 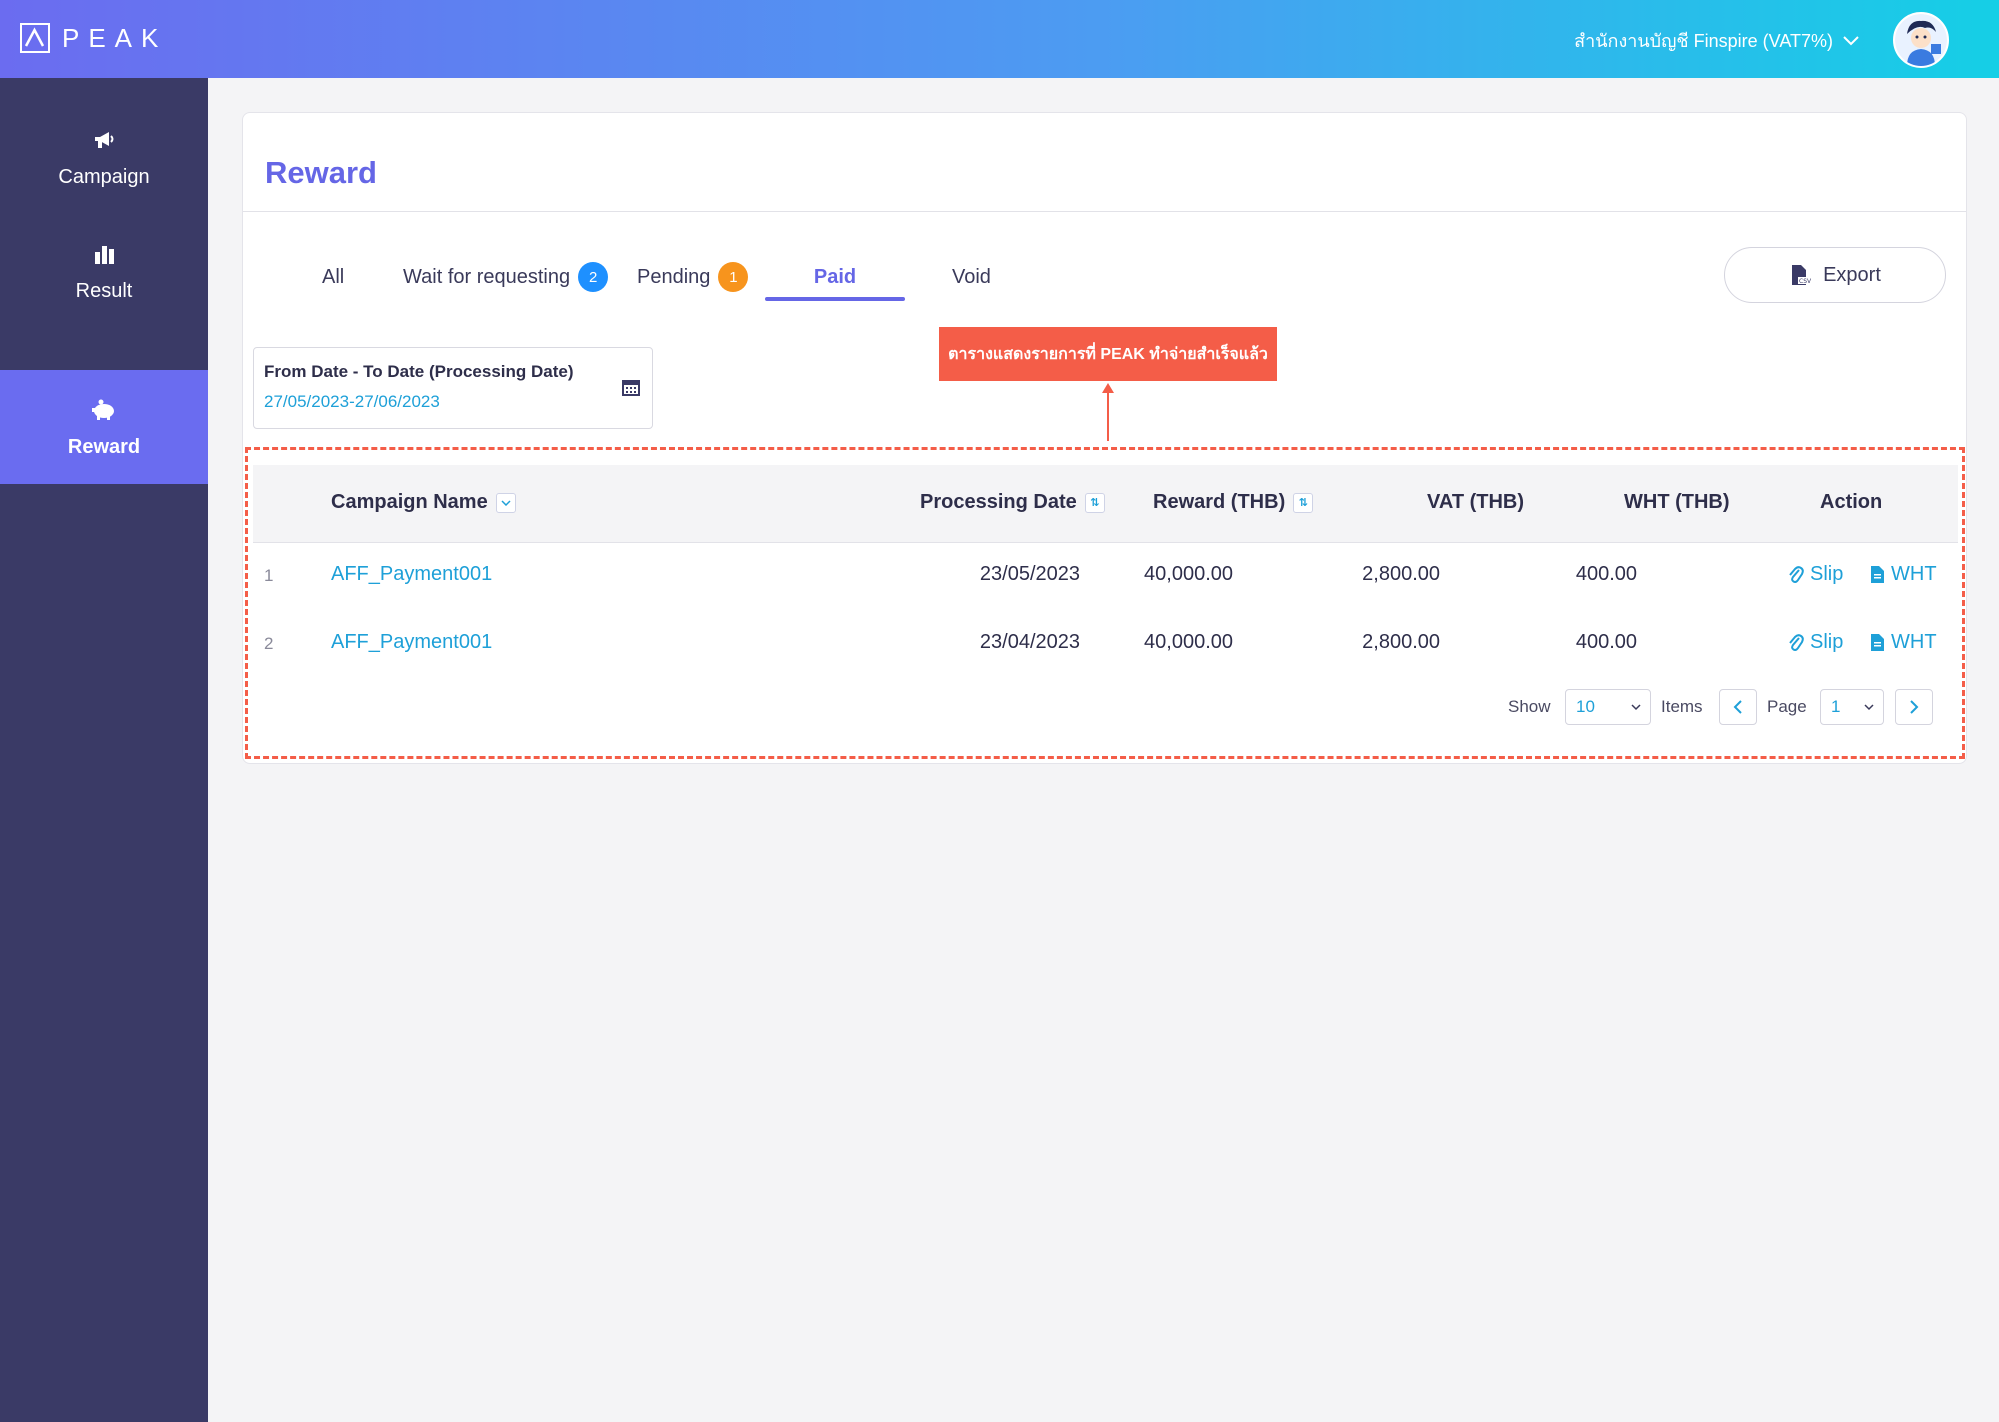 I want to click on sidebar-item-campaign: Campaign, so click(x=104, y=157).